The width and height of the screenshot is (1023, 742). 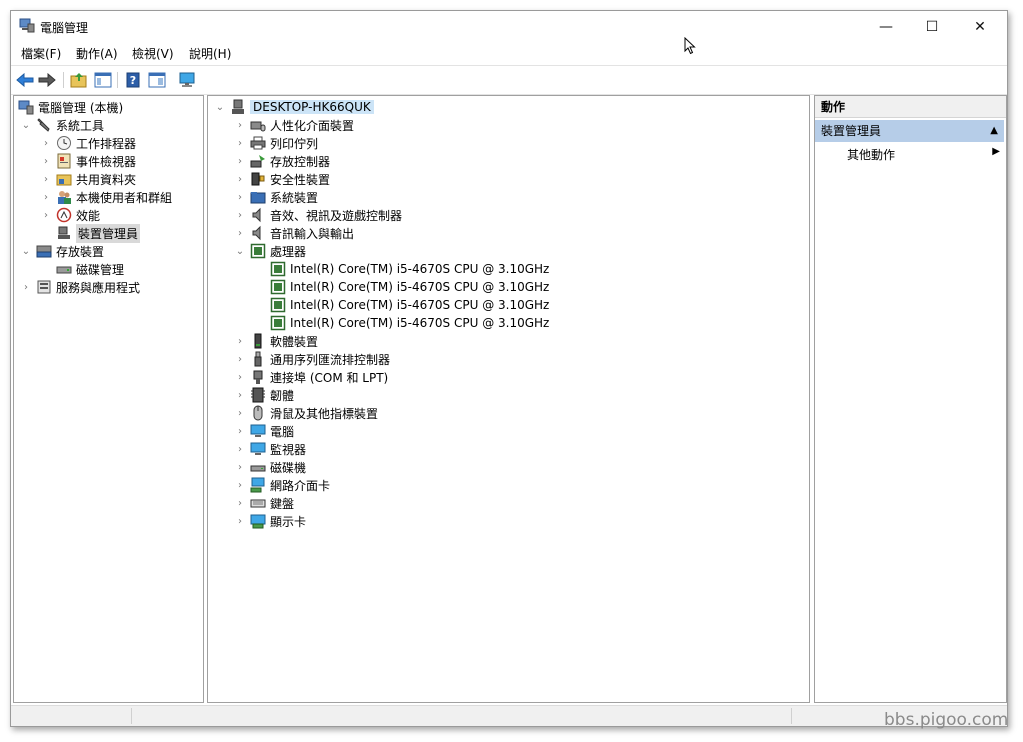 What do you see at coordinates (270, 449) in the screenshot?
I see `device-category-monitors: › 監視器` at bounding box center [270, 449].